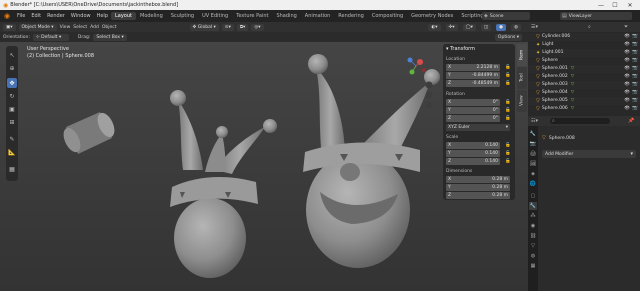 This screenshot has height=291, width=640. I want to click on solid-shading-icon: ●, so click(501, 27).